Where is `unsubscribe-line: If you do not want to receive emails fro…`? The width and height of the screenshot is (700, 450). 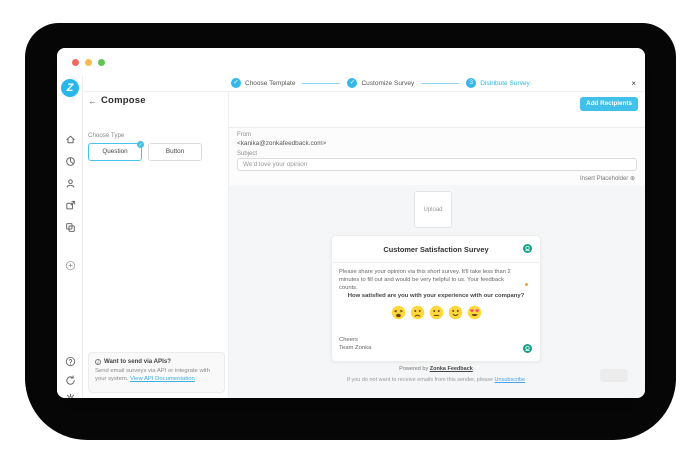 unsubscribe-line: If you do not want to receive emails fro… is located at coordinates (436, 380).